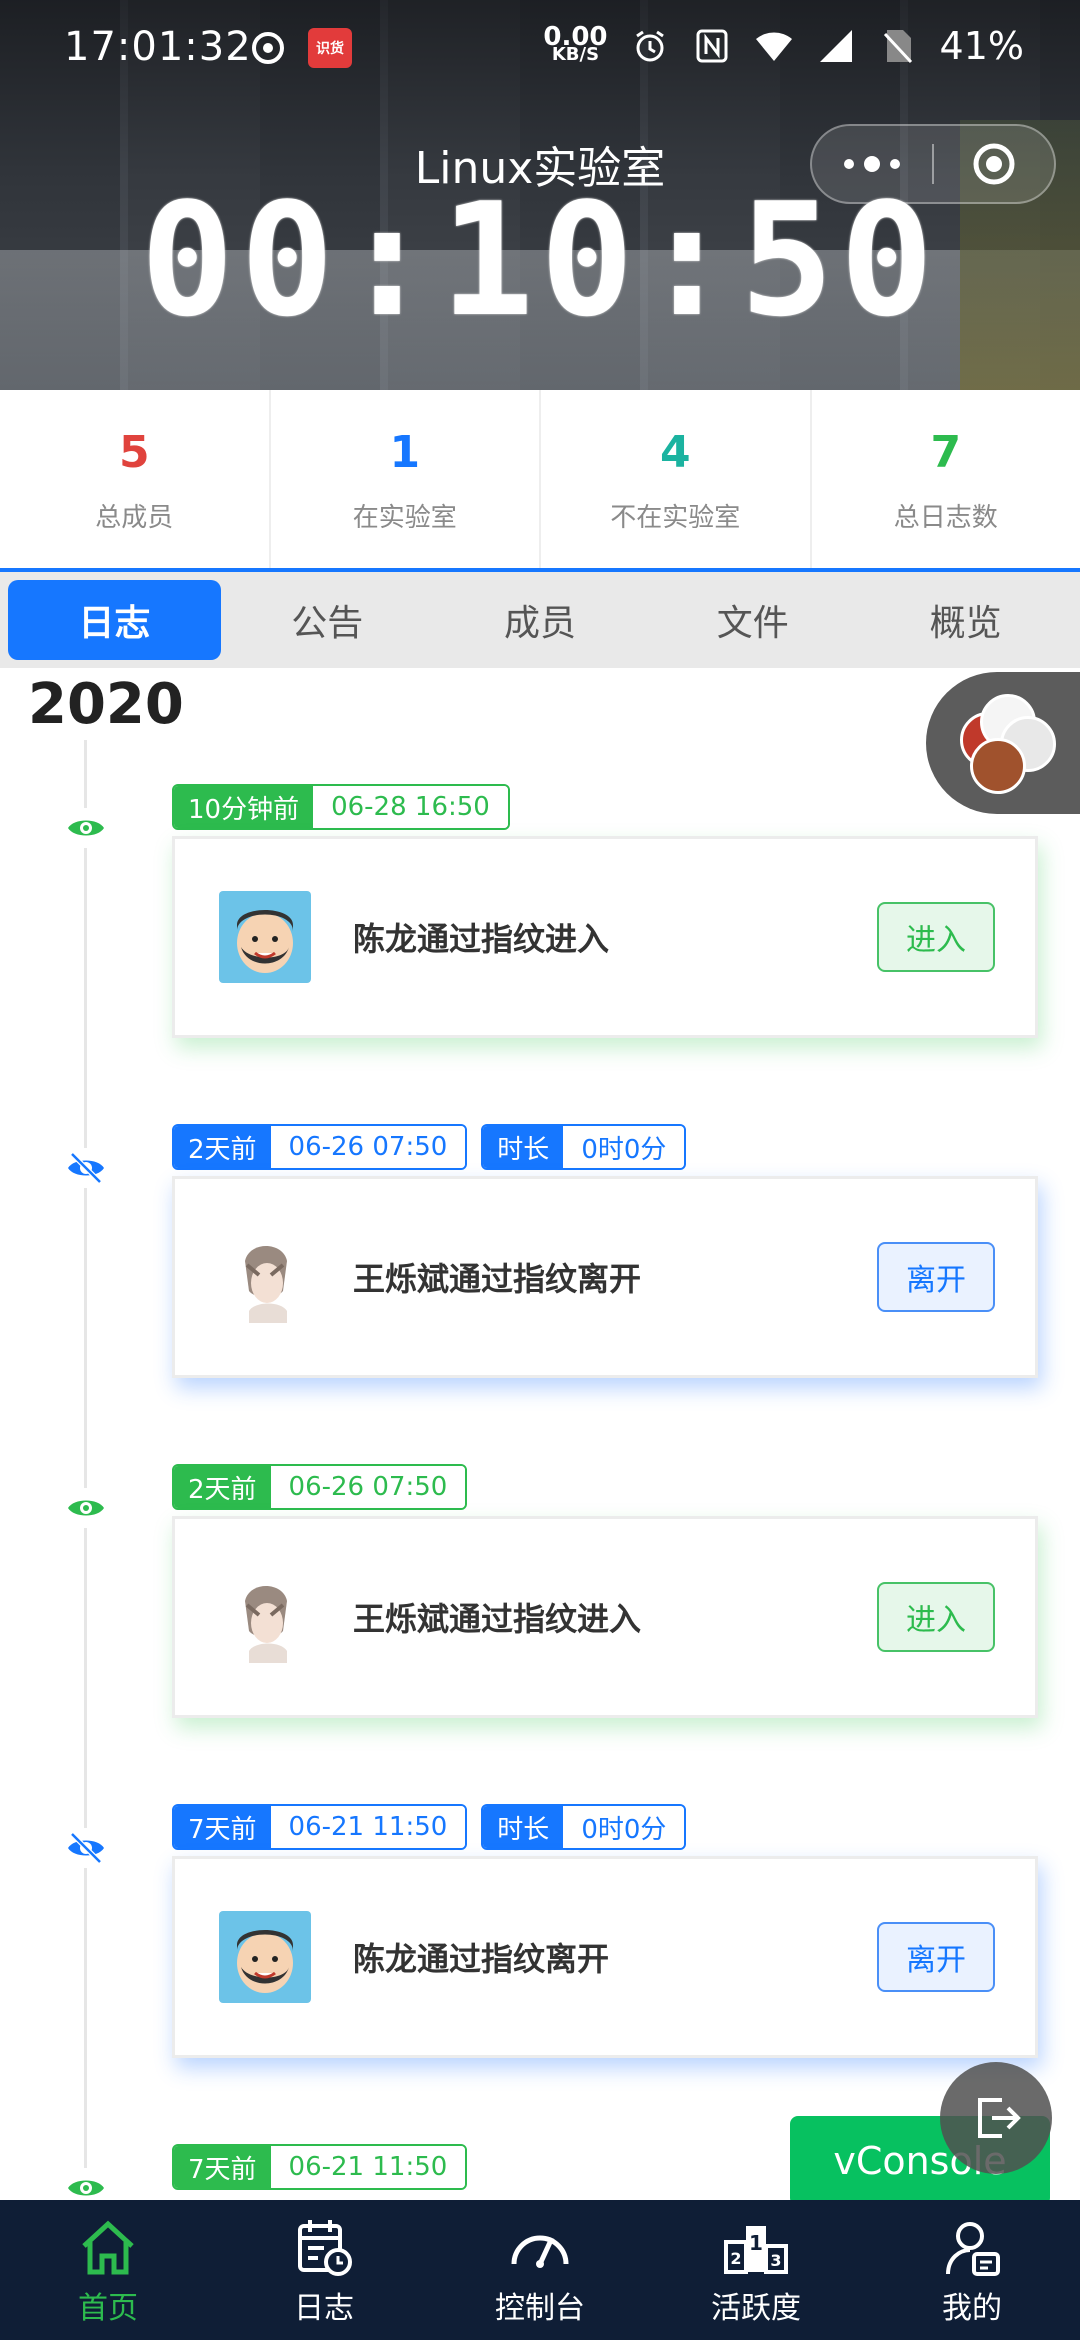 The image size is (1080, 2340). What do you see at coordinates (675, 452) in the screenshot?
I see `stat-value: 4` at bounding box center [675, 452].